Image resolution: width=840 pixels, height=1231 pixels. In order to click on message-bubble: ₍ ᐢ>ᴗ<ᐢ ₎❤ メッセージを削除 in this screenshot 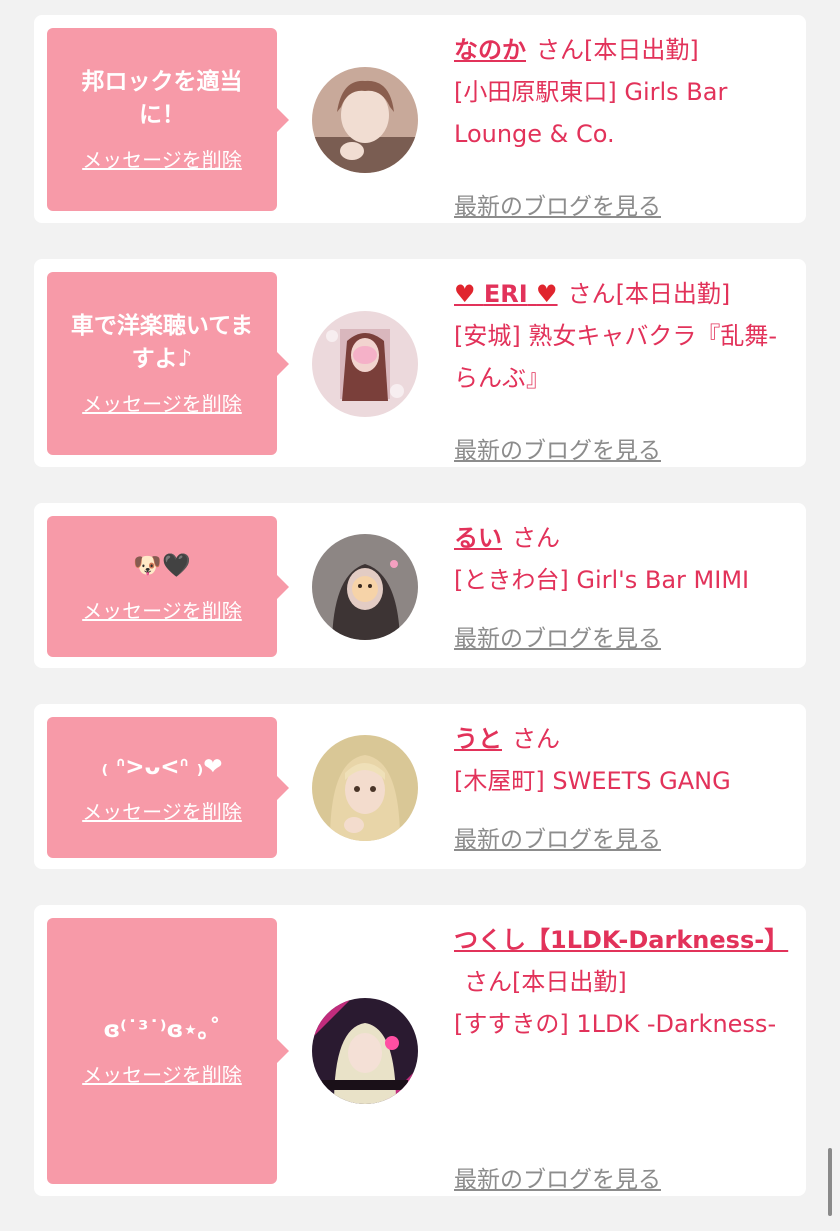, I will do `click(168, 787)`.